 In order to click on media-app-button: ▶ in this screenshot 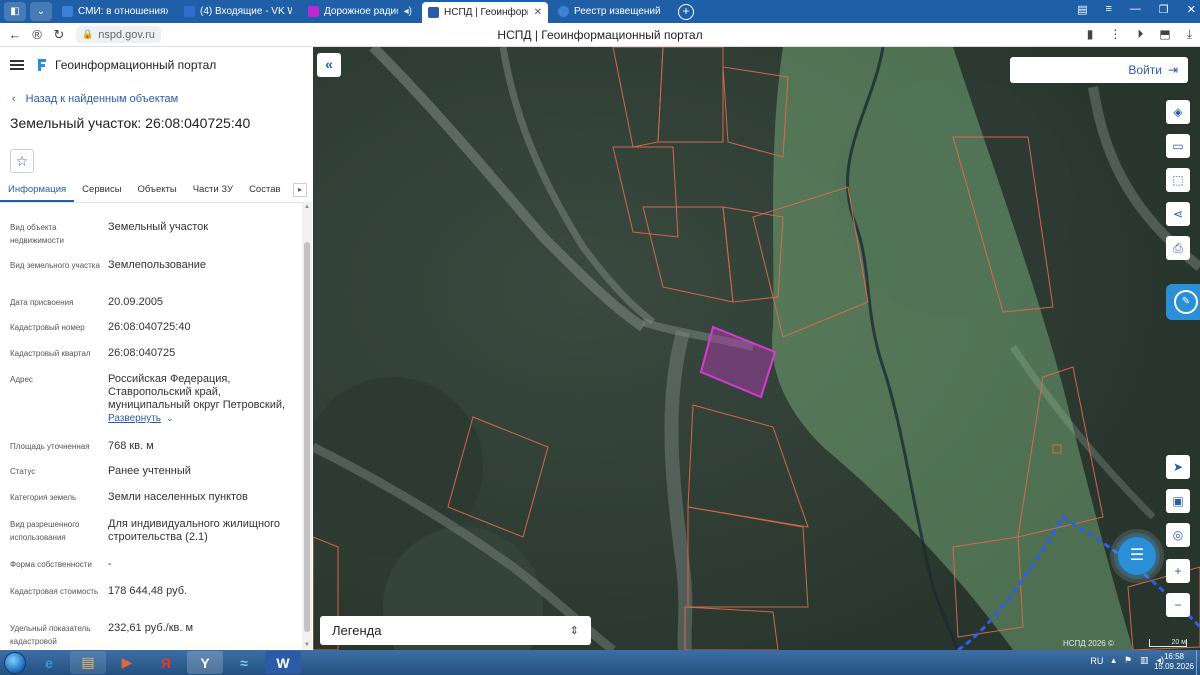, I will do `click(127, 662)`.